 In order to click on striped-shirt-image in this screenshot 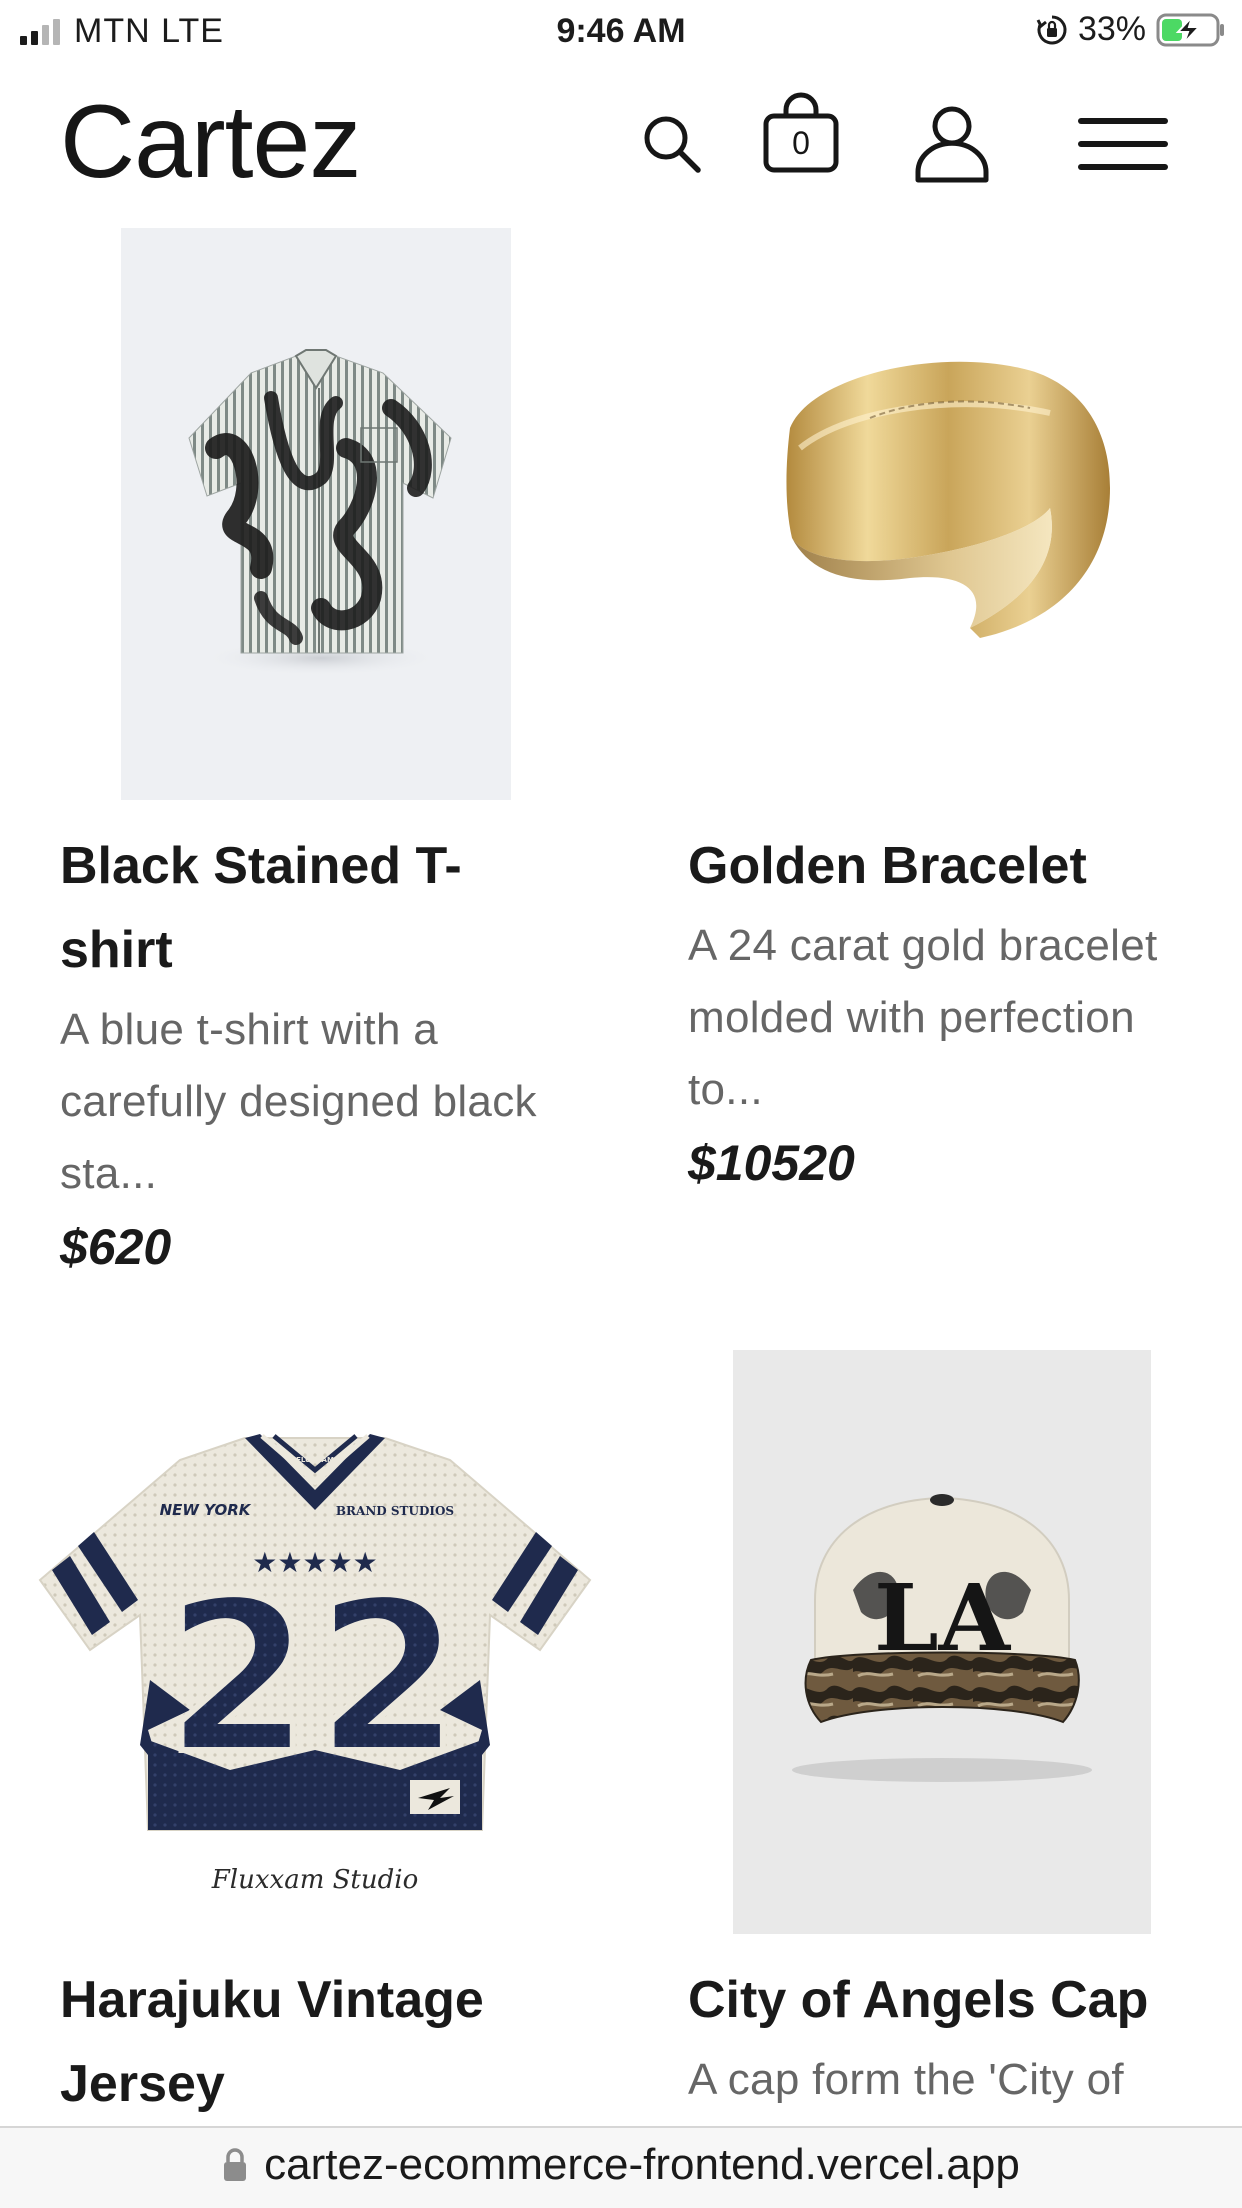, I will do `click(320, 512)`.